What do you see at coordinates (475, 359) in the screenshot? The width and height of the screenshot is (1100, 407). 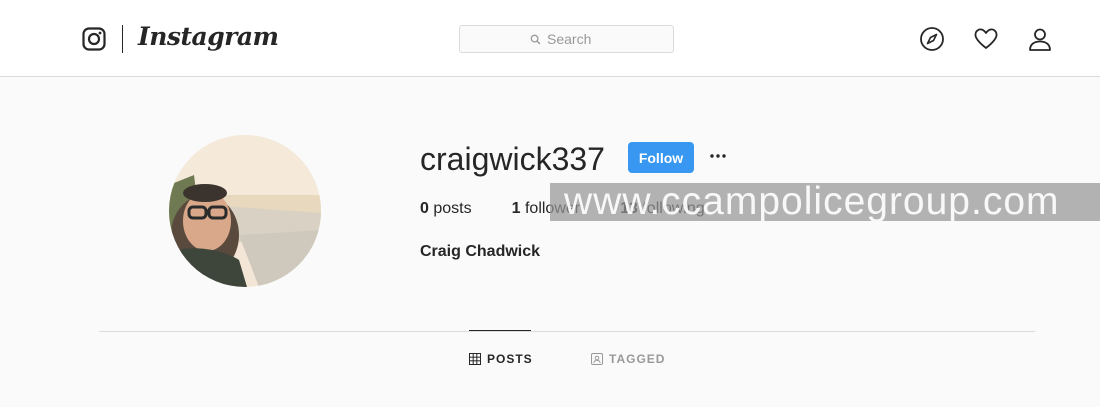 I see `grid-icon` at bounding box center [475, 359].